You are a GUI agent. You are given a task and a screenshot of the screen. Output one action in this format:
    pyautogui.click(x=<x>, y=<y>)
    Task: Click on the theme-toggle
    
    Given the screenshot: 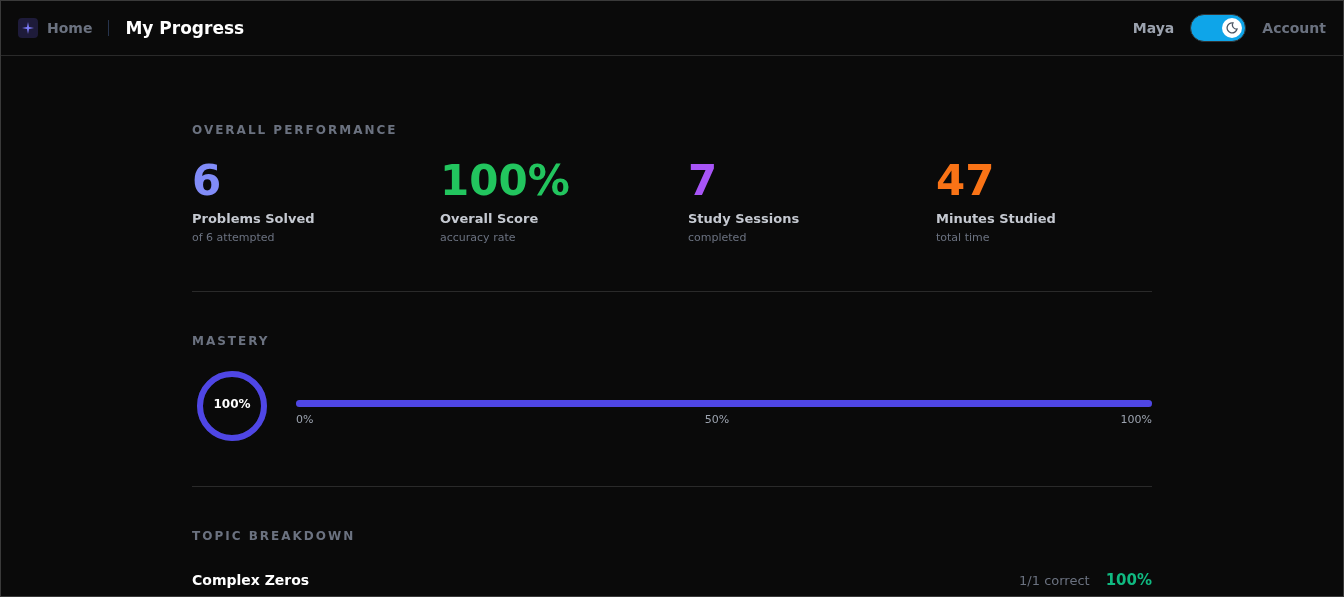 What is the action you would take?
    pyautogui.click(x=1218, y=28)
    